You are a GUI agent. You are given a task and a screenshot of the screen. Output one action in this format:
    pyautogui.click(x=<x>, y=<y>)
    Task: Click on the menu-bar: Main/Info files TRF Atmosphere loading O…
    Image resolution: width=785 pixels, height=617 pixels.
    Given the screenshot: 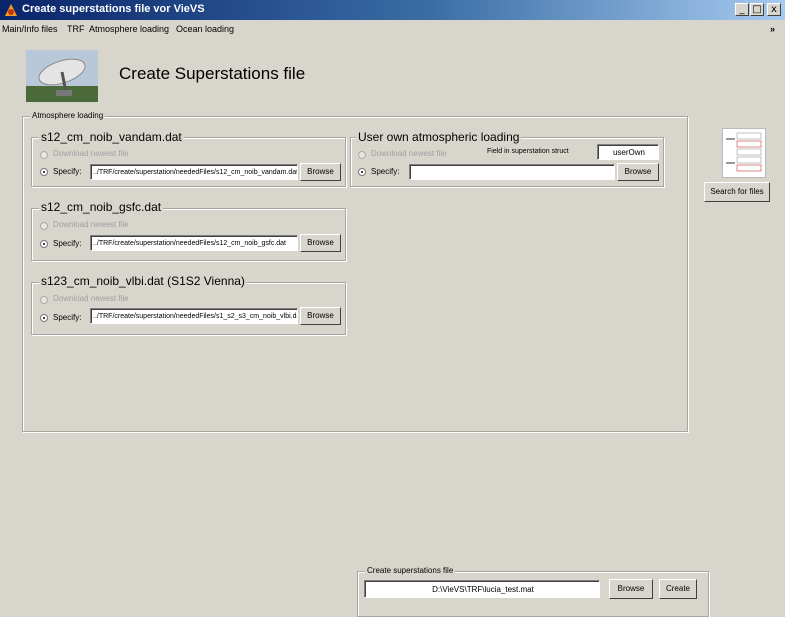 What is the action you would take?
    pyautogui.click(x=392, y=29)
    